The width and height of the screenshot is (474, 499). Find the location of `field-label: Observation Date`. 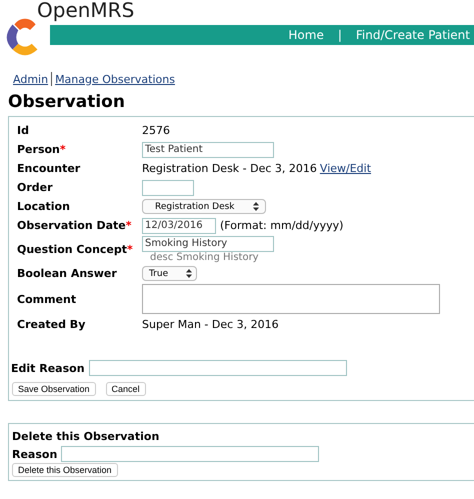

field-label: Observation Date is located at coordinates (71, 225).